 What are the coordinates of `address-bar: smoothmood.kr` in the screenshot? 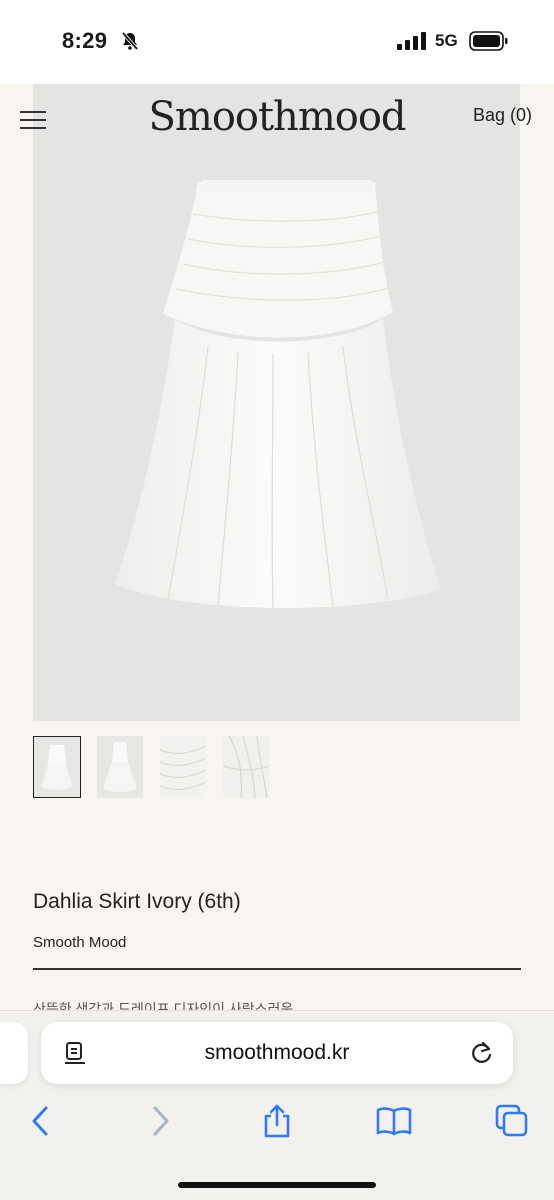 It's located at (277, 1053).